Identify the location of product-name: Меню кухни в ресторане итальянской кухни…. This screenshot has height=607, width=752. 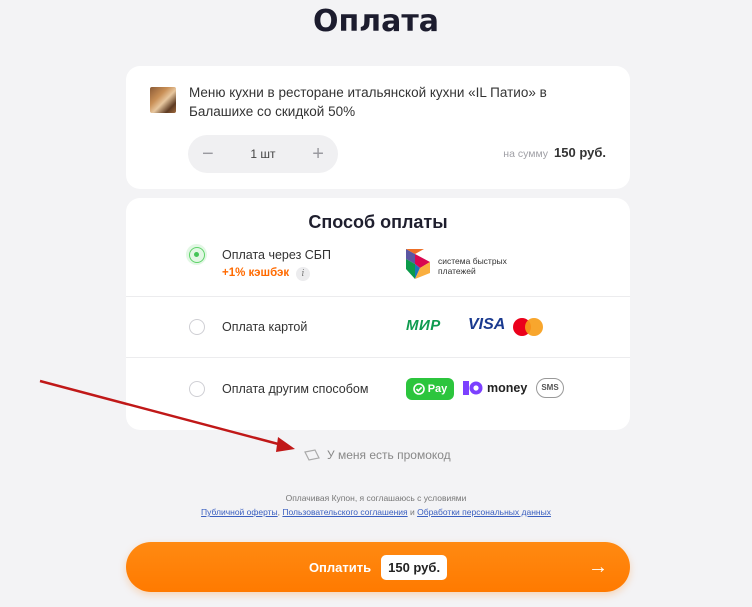
(368, 102).